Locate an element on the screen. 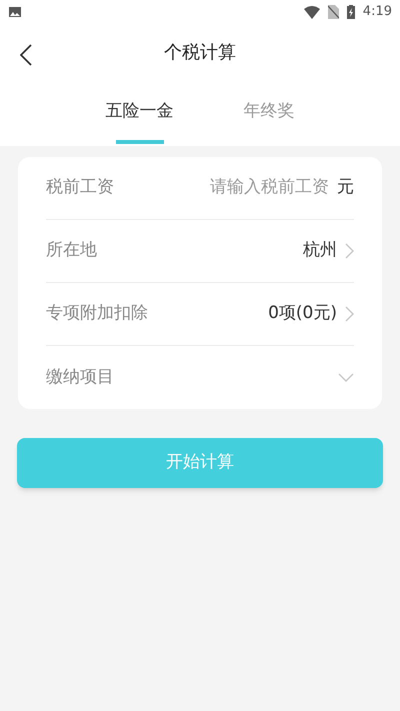  salary-input-field: 请输入税前工资 is located at coordinates (259, 188).